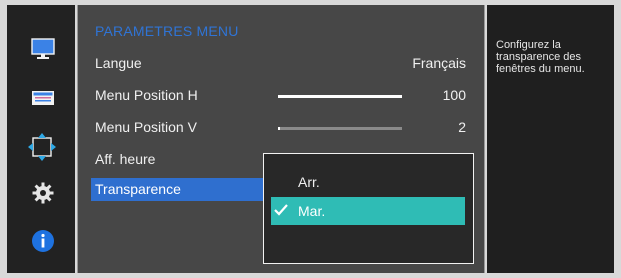  I want to click on menu-row-langue: Langue Français, so click(279, 63).